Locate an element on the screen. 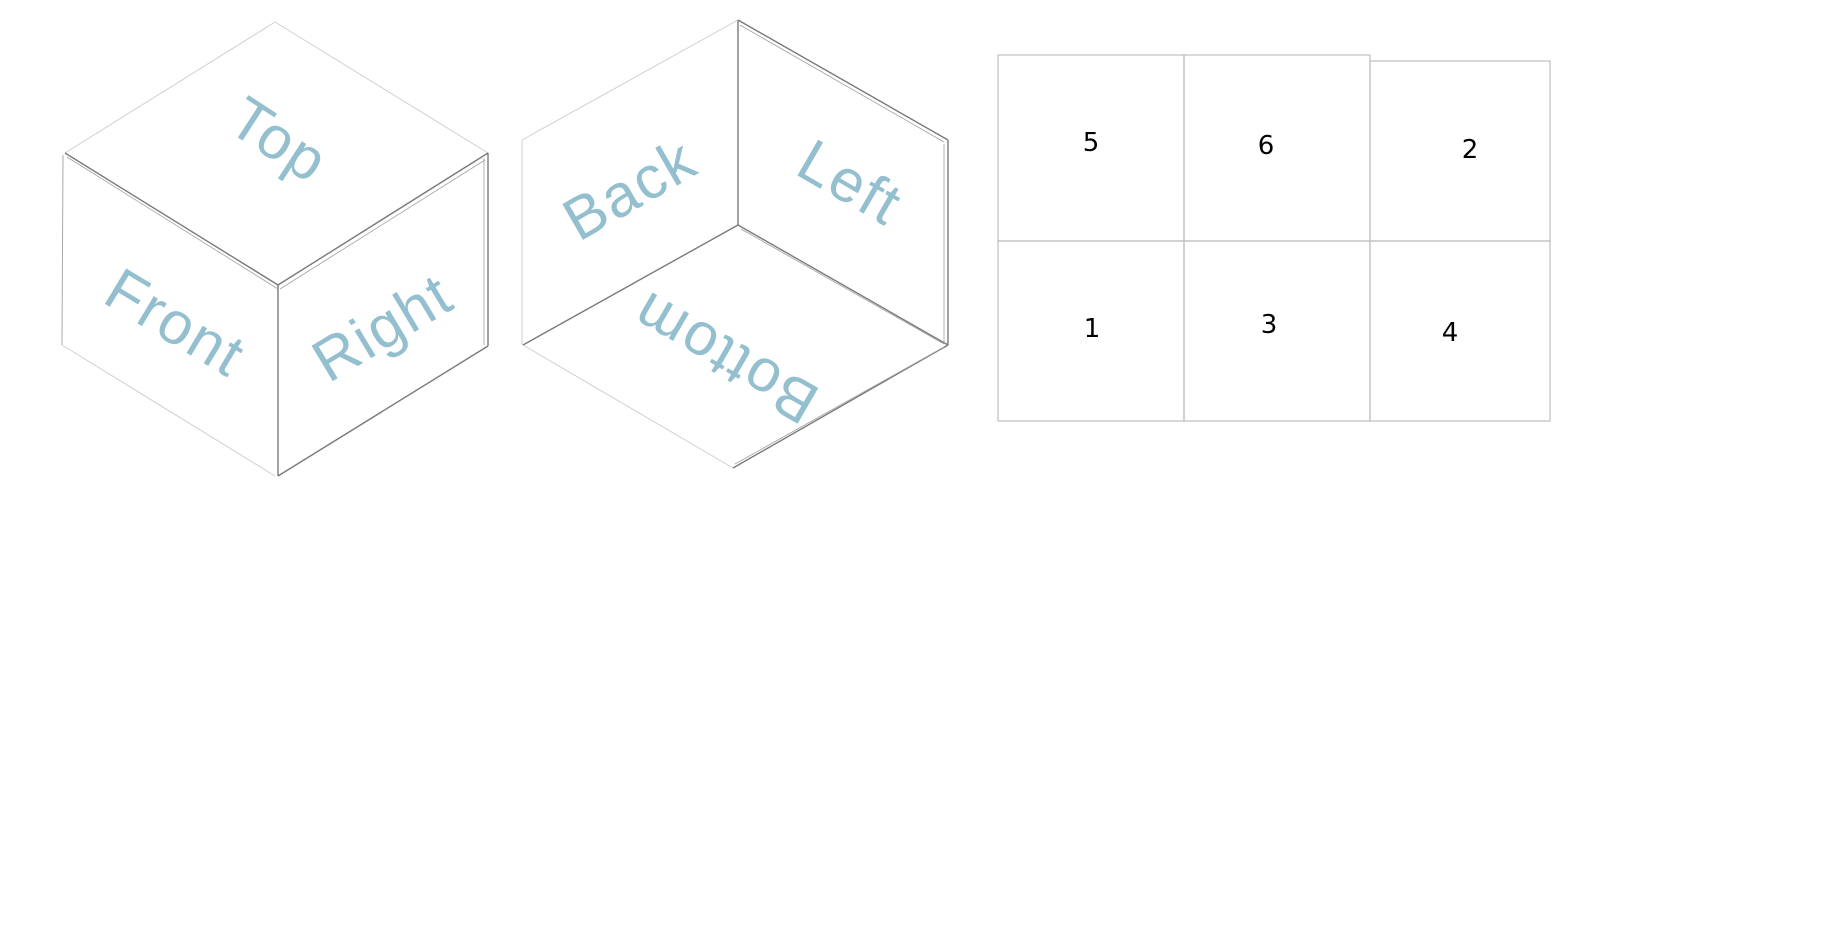 This screenshot has height=950, width=1829. grid-number-r2c3: 4 is located at coordinates (1450, 333).